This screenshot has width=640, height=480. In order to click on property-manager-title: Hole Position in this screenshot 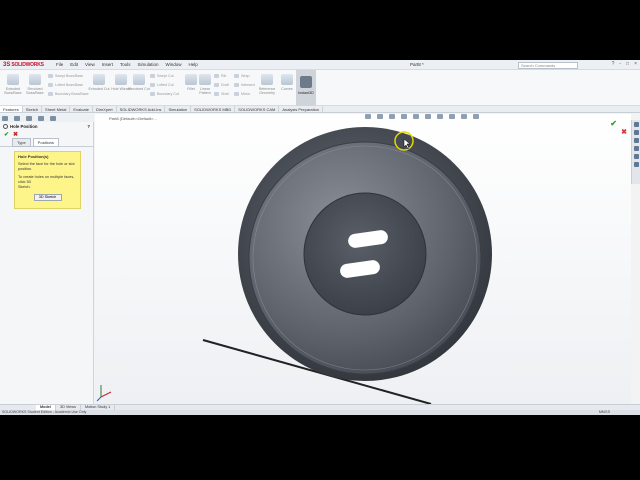, I will do `click(24, 126)`.